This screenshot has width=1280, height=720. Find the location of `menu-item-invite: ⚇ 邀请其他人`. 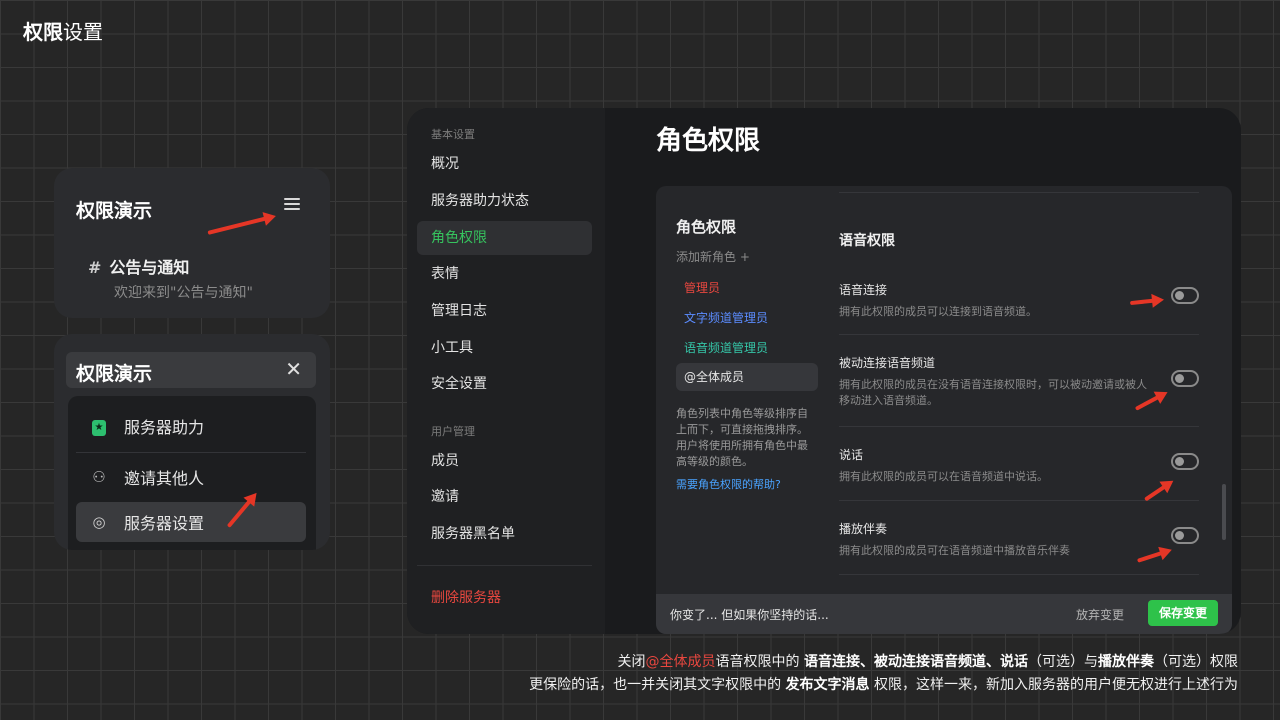

menu-item-invite: ⚇ 邀请其他人 is located at coordinates (191, 477).